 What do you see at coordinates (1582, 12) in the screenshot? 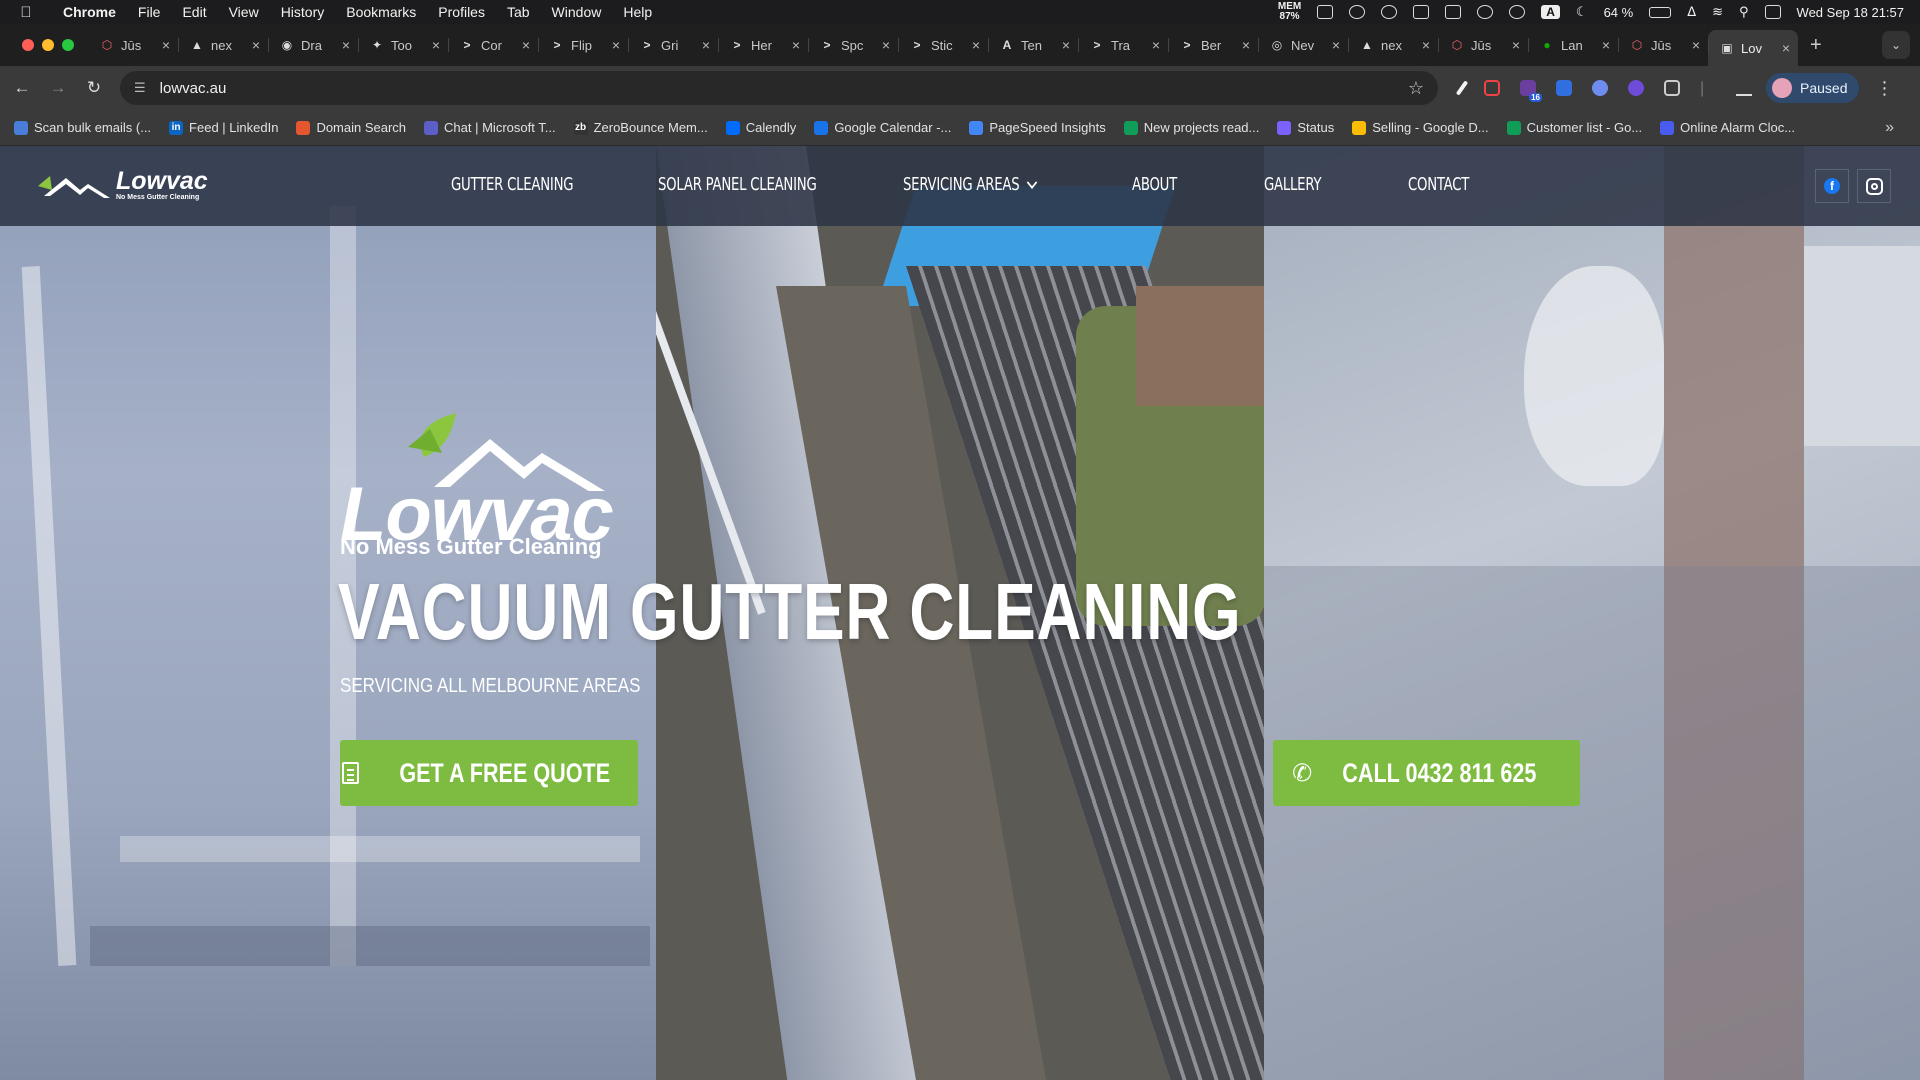
I see `moon-icon: ☾` at bounding box center [1582, 12].